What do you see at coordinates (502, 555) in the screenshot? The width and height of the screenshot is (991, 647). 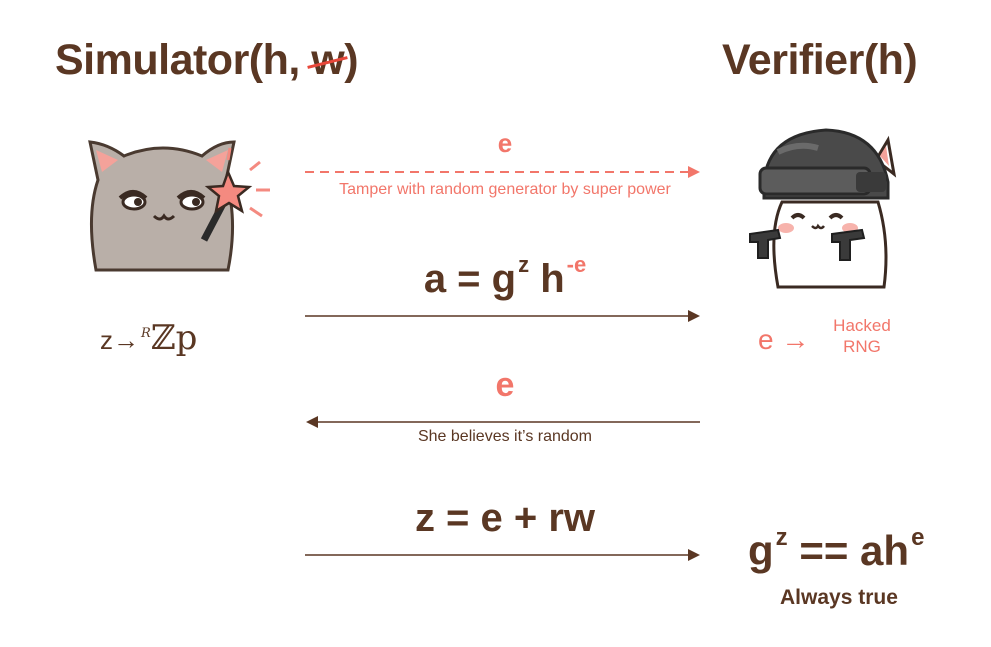 I see `response-arrow-right` at bounding box center [502, 555].